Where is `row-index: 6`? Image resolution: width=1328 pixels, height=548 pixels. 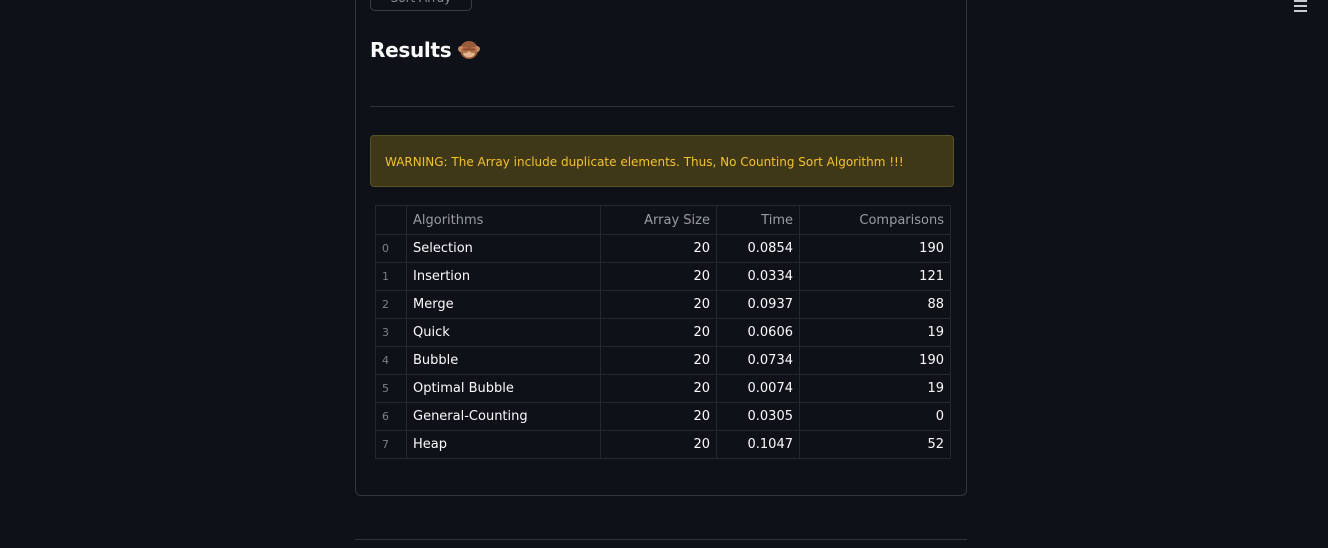 row-index: 6 is located at coordinates (391, 416).